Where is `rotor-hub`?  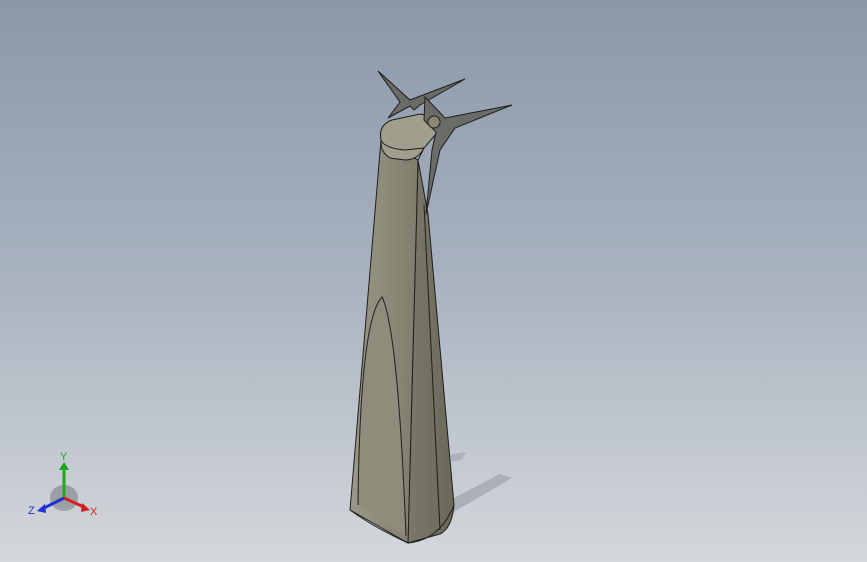 rotor-hub is located at coordinates (434, 122).